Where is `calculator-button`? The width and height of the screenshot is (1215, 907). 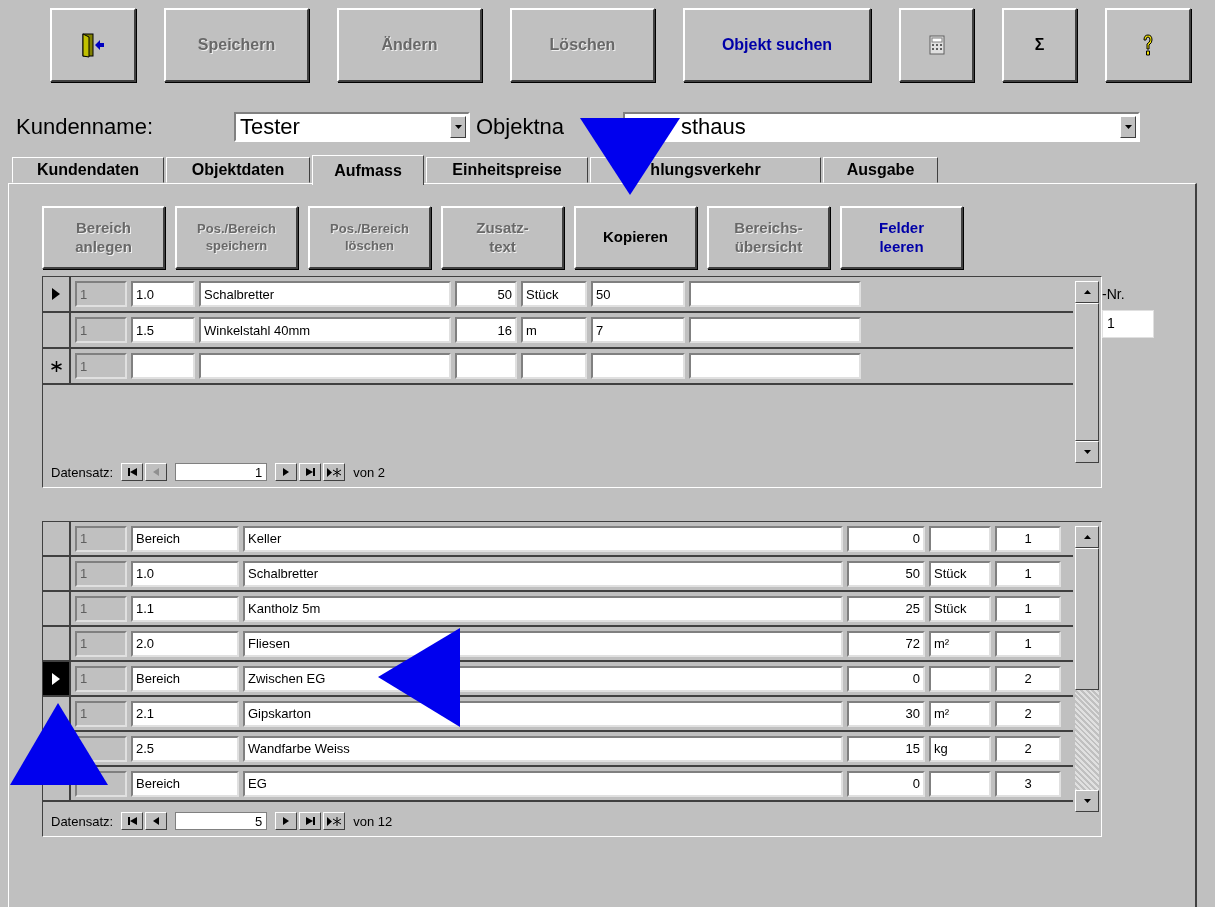 calculator-button is located at coordinates (936, 45).